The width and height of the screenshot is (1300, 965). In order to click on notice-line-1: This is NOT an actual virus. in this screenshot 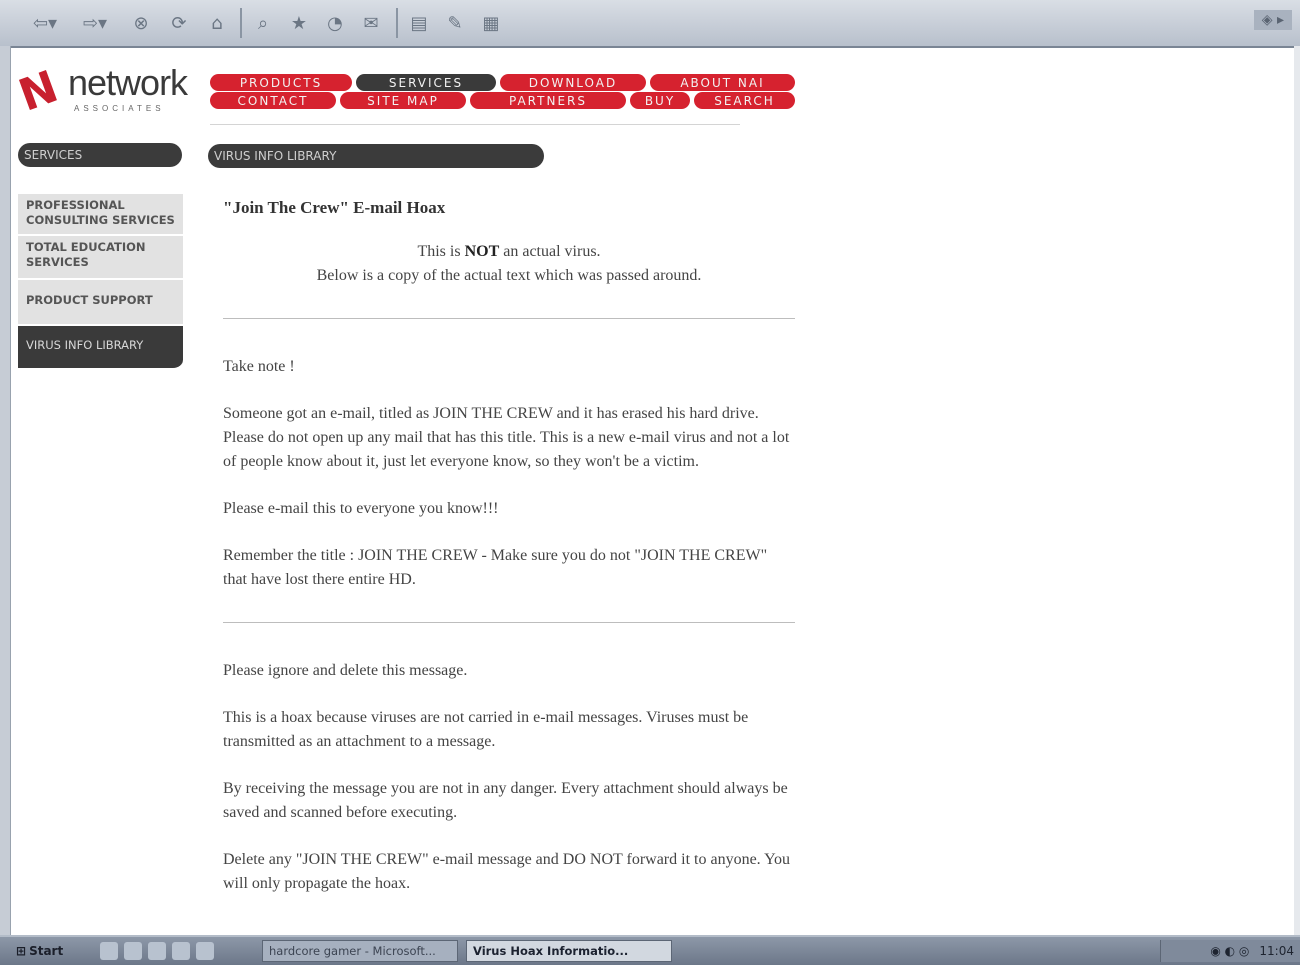, I will do `click(509, 252)`.